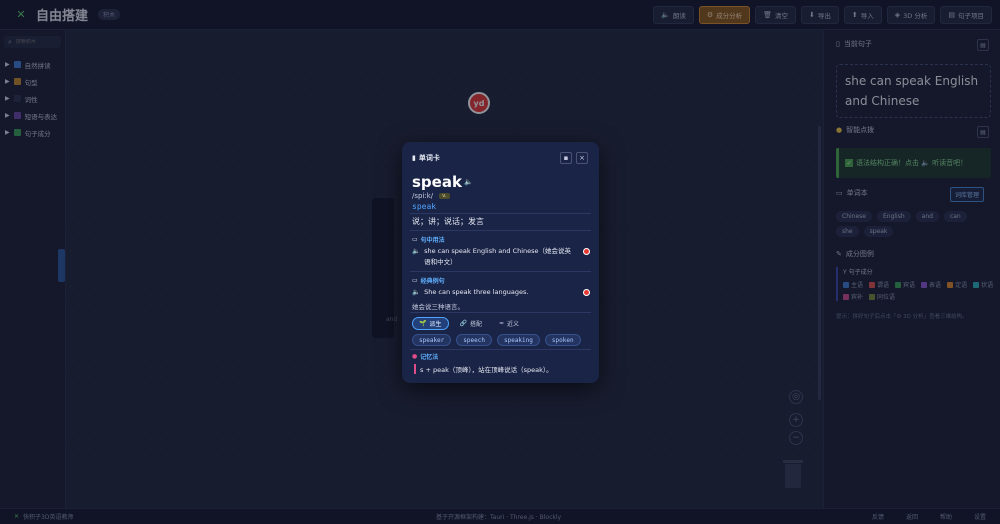  I want to click on word-card-header: ▮ 单词卡, so click(426, 158).